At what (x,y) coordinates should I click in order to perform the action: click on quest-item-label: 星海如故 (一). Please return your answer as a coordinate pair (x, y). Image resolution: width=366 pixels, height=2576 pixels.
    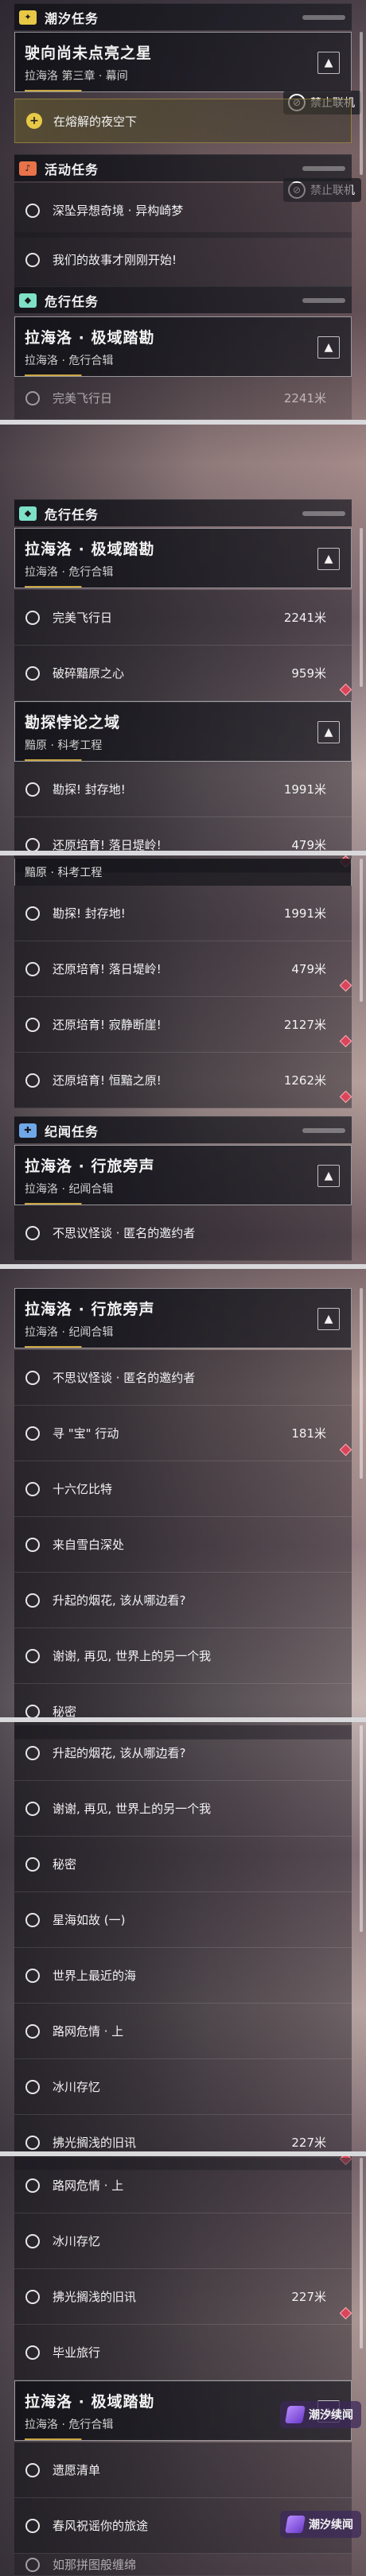
    Looking at the image, I should click on (89, 1920).